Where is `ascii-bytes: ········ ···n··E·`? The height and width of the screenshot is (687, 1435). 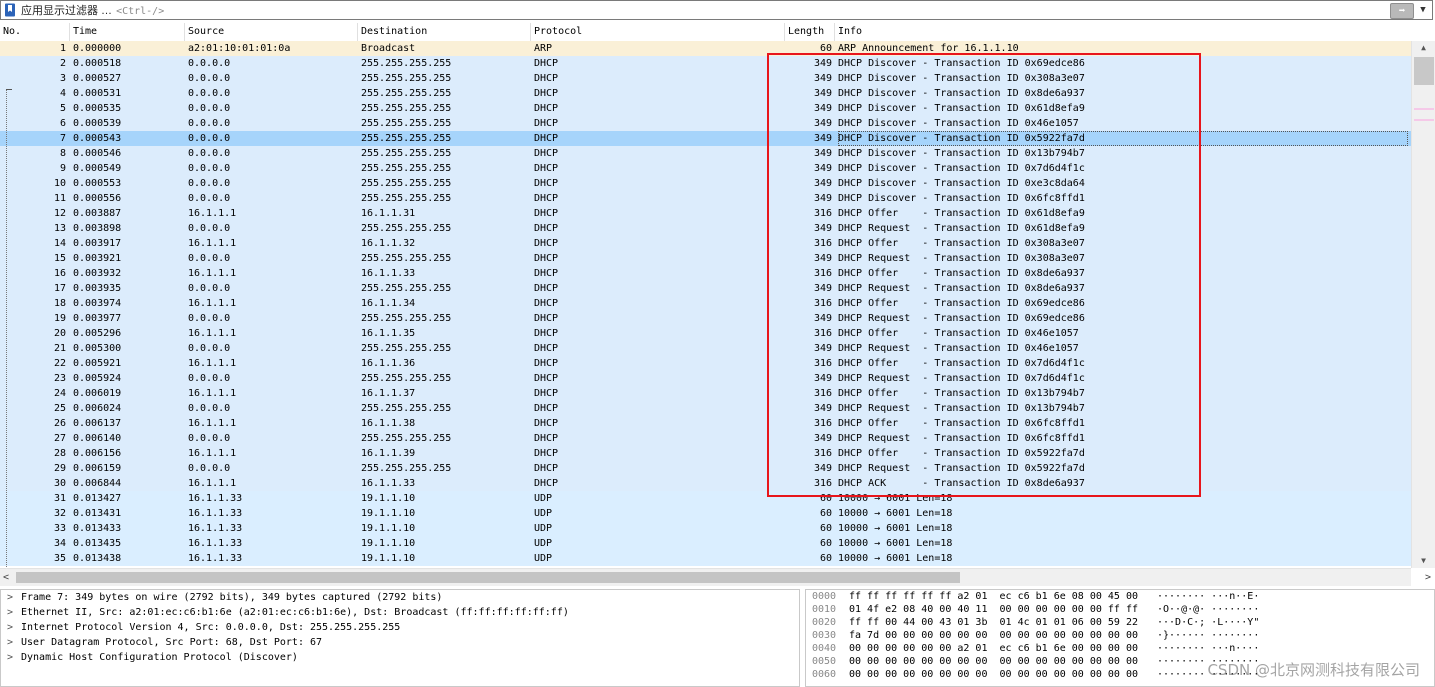 ascii-bytes: ········ ···n··E· is located at coordinates (1208, 596).